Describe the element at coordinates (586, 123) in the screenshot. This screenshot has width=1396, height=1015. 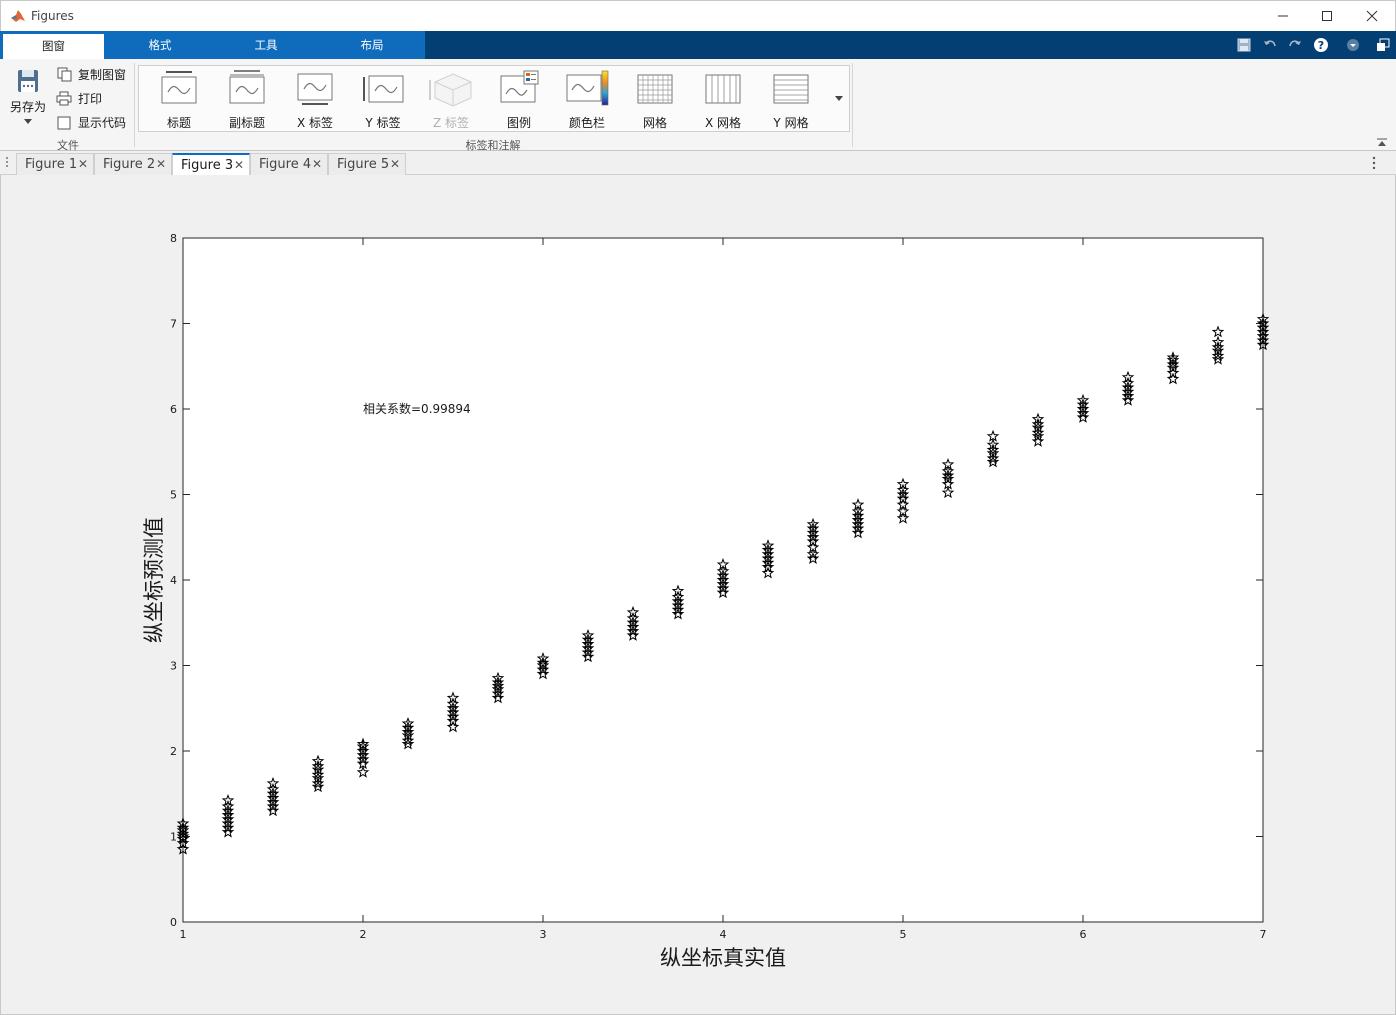
I see `colorbar-label: 颜色栏` at that location.